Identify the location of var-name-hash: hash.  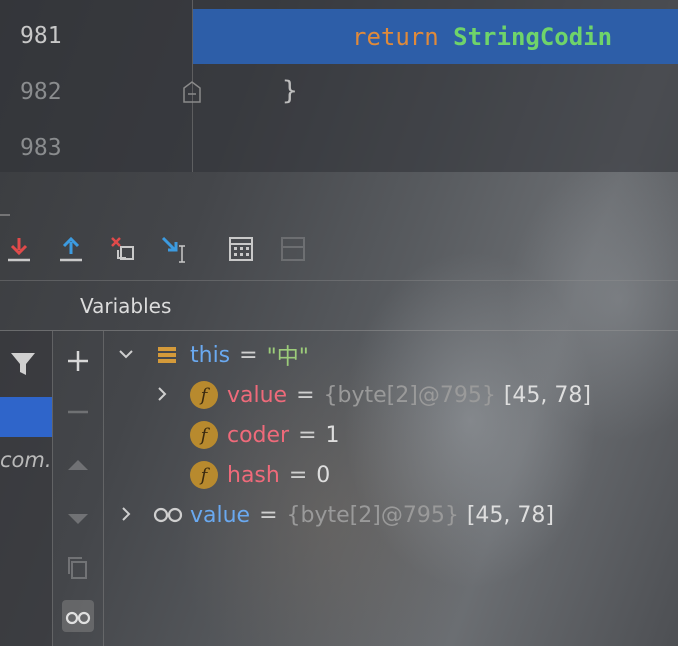
(253, 475).